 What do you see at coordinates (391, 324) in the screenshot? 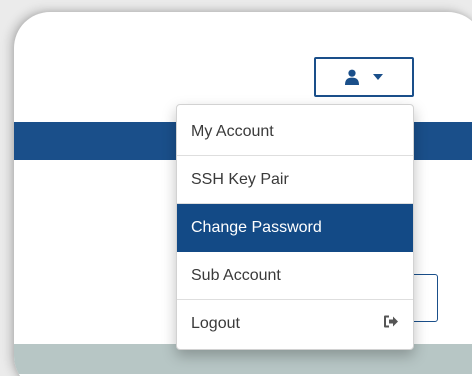
I see `sign-out-icon` at bounding box center [391, 324].